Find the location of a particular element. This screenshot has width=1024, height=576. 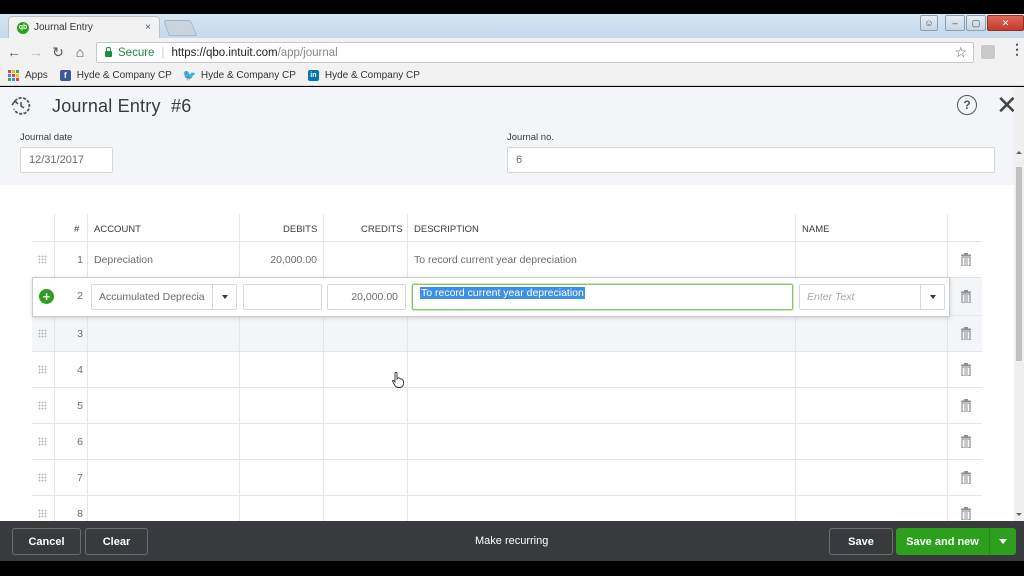

add-line-icon: + is located at coordinates (46, 296).